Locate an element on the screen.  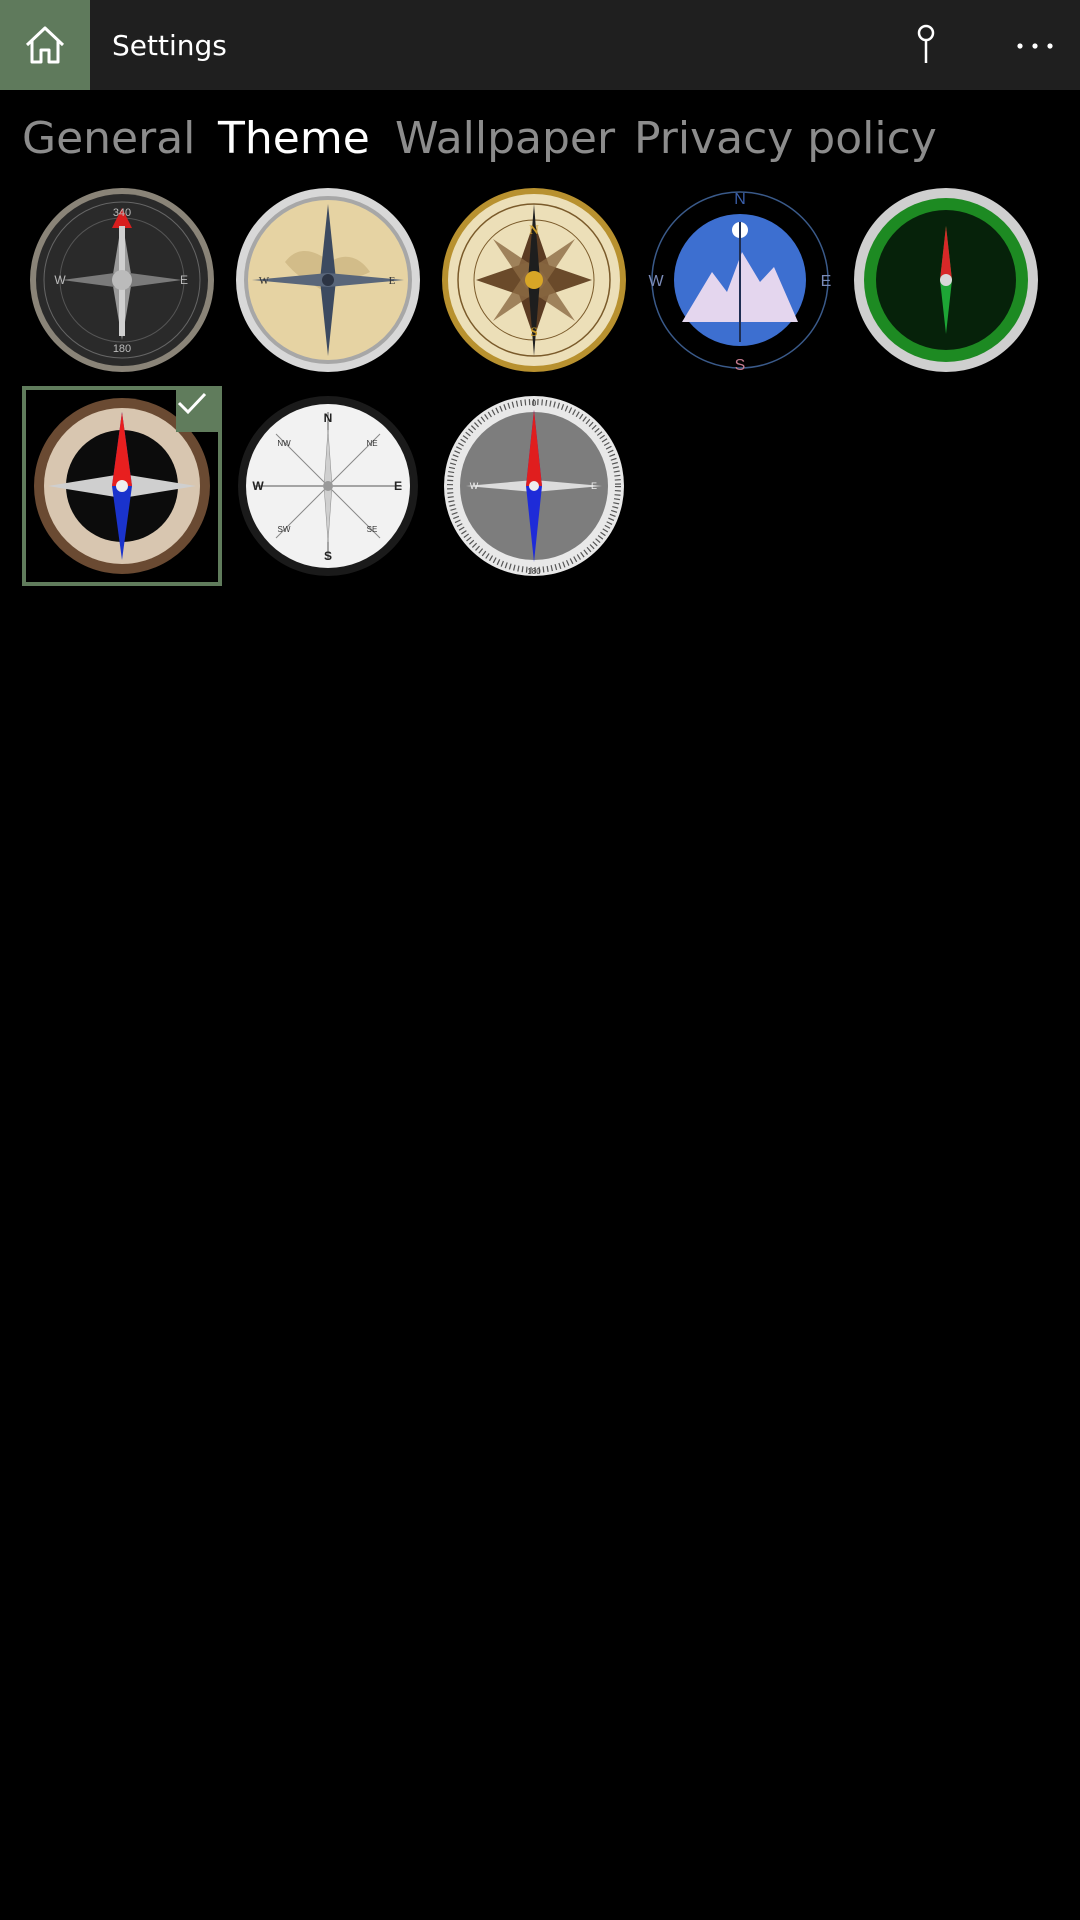
mountain-compass-n-label: N is located at coordinates (740, 199).